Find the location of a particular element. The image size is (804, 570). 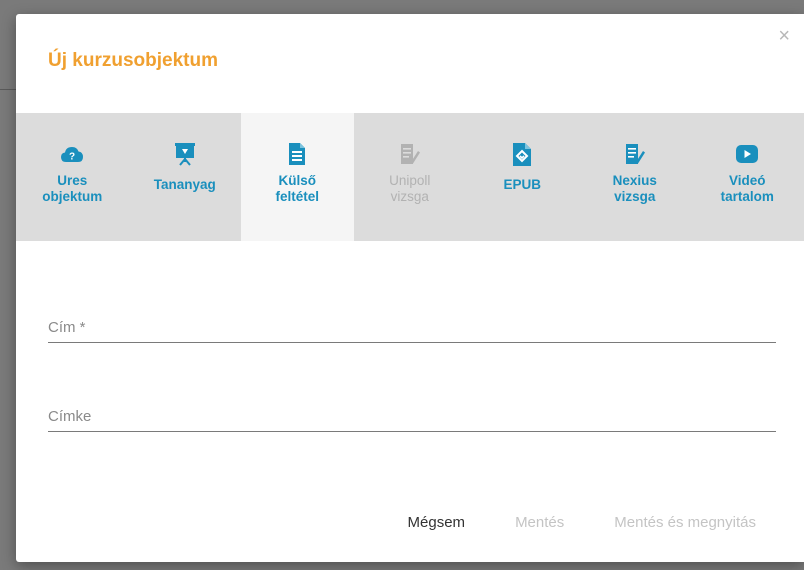

save-button: Mentés is located at coordinates (539, 522).